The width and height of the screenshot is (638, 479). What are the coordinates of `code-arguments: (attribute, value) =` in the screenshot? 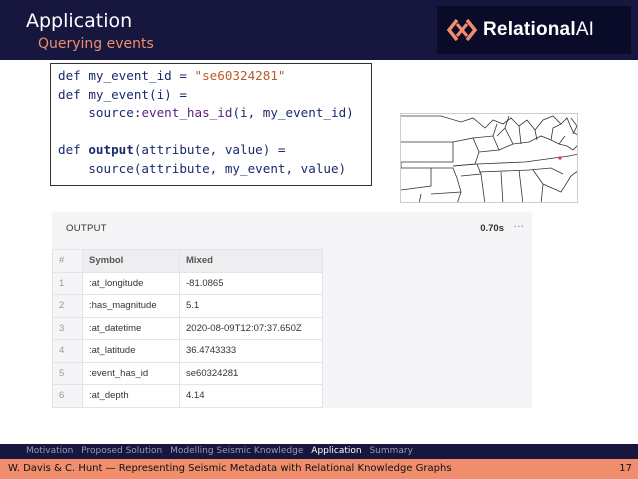 It's located at (209, 150).